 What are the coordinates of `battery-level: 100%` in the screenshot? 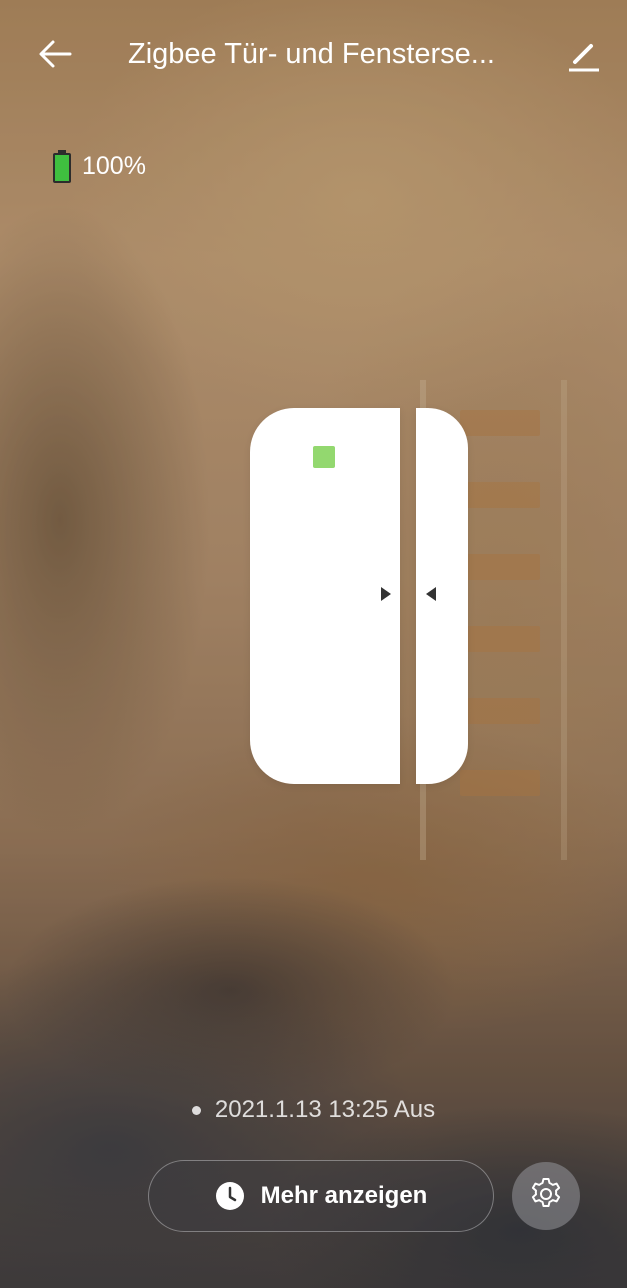 It's located at (114, 165).